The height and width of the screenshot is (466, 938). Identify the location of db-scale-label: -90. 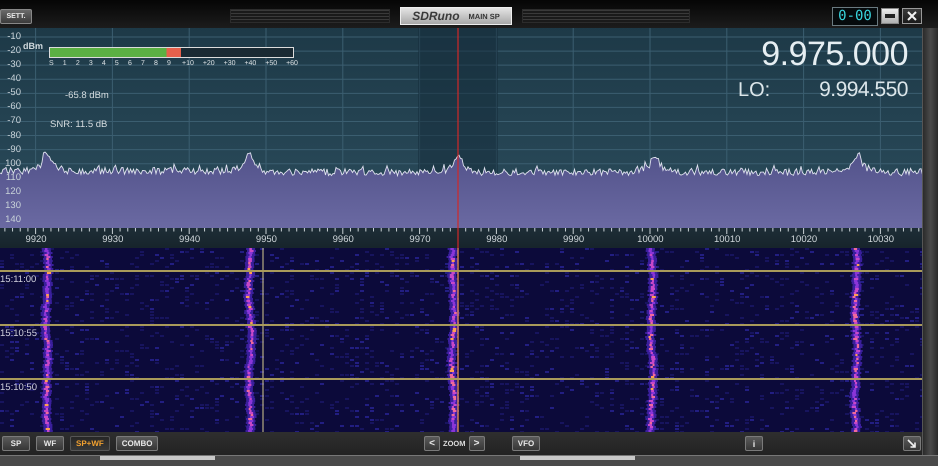
(14, 149).